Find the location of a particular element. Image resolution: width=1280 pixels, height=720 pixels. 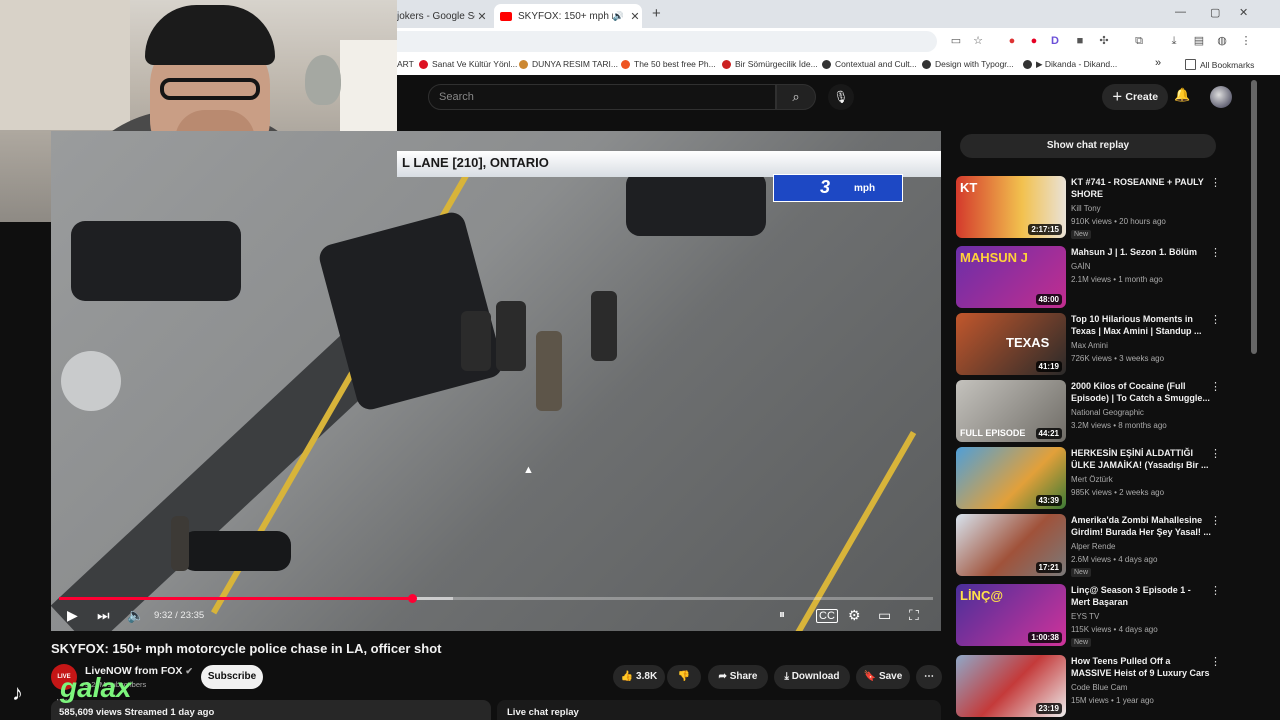

notifications-bell-icon: 🔔 is located at coordinates (1182, 95).